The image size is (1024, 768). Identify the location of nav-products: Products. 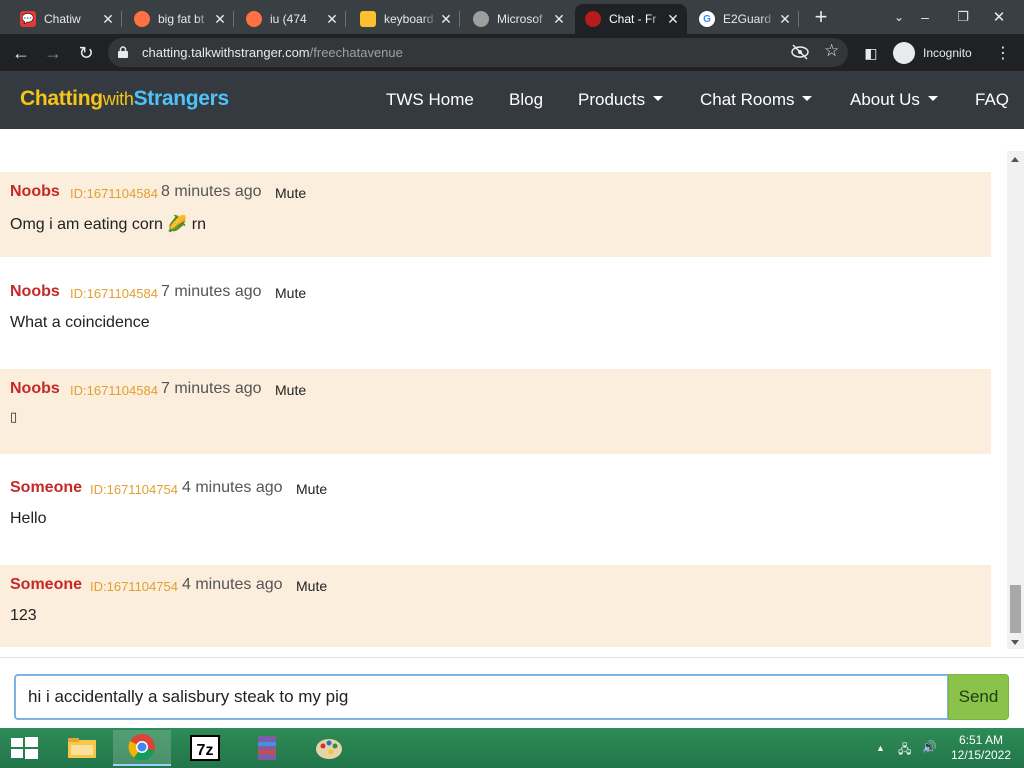
(621, 100).